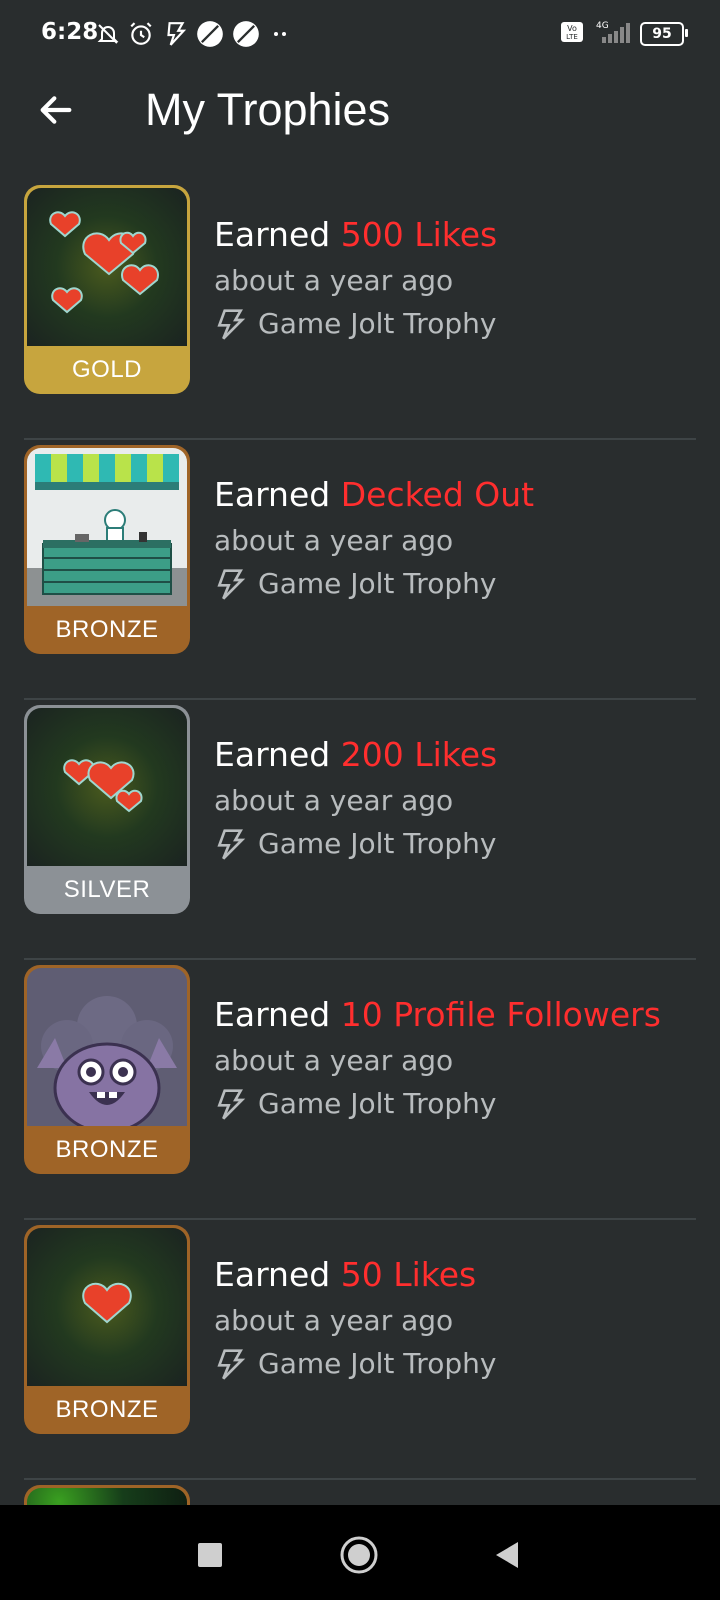  I want to click on alarm-icon, so click(141, 34).